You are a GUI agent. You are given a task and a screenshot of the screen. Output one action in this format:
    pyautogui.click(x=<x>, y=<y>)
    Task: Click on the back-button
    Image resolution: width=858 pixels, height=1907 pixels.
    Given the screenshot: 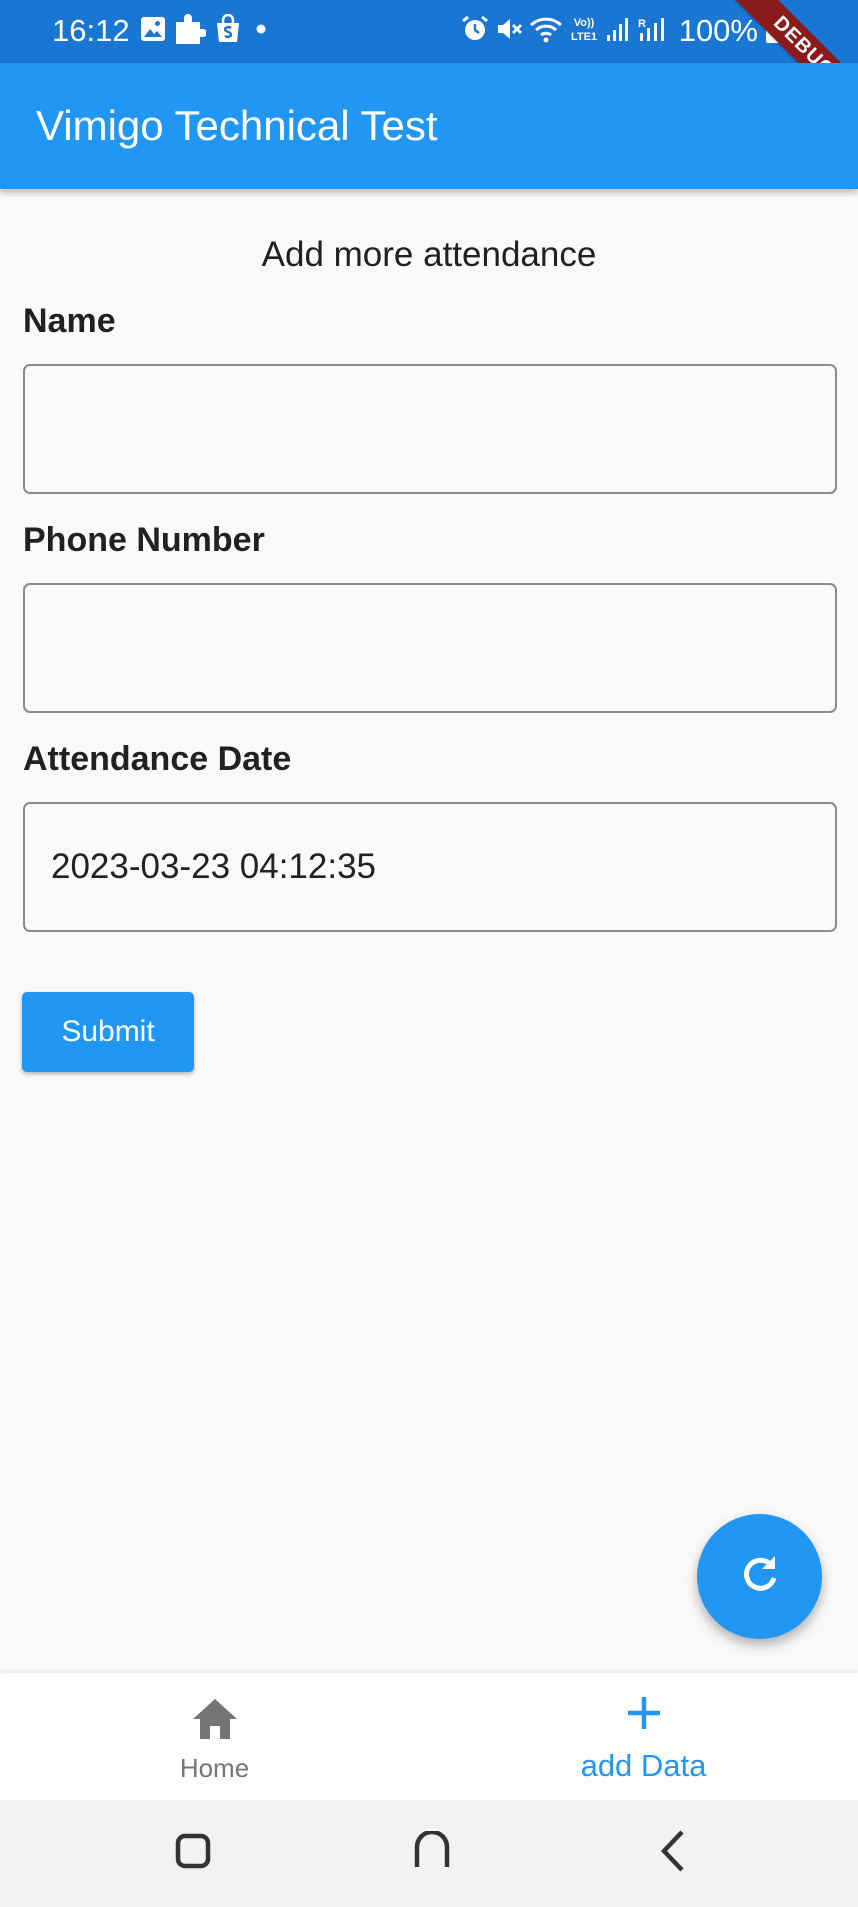 What is the action you would take?
    pyautogui.click(x=674, y=1853)
    